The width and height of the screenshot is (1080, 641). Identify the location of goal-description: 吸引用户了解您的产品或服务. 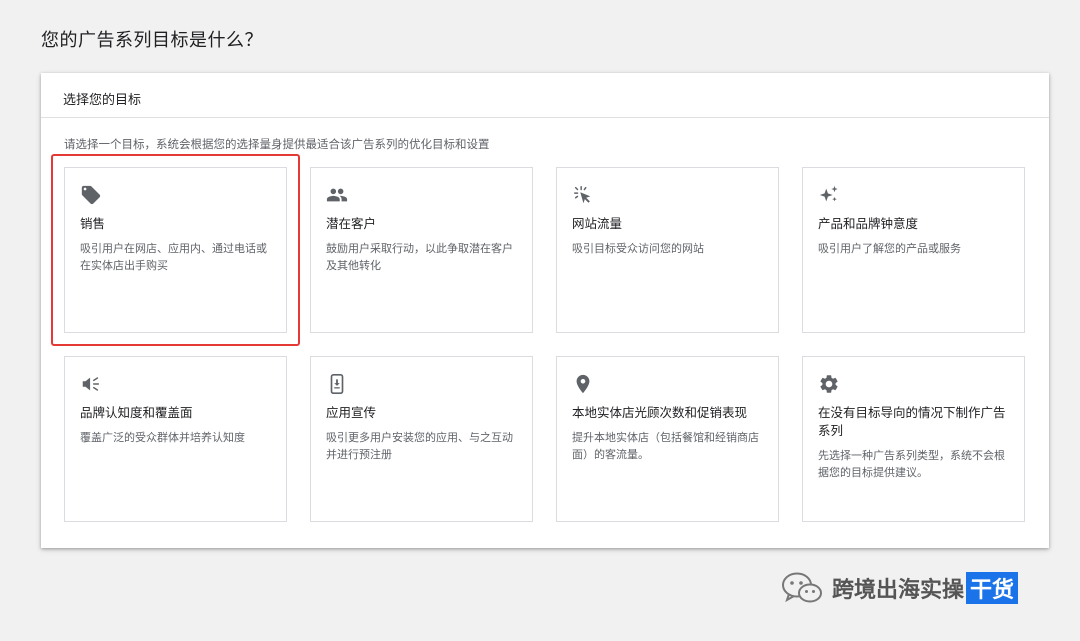
(913, 248).